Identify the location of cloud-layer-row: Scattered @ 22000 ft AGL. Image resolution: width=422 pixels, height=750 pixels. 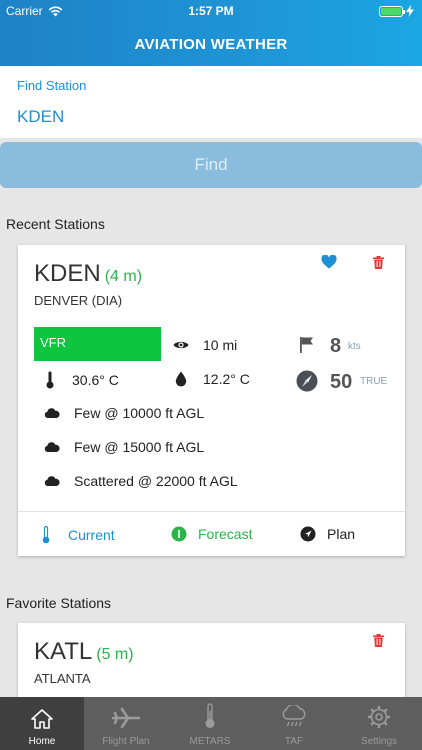
(140, 481).